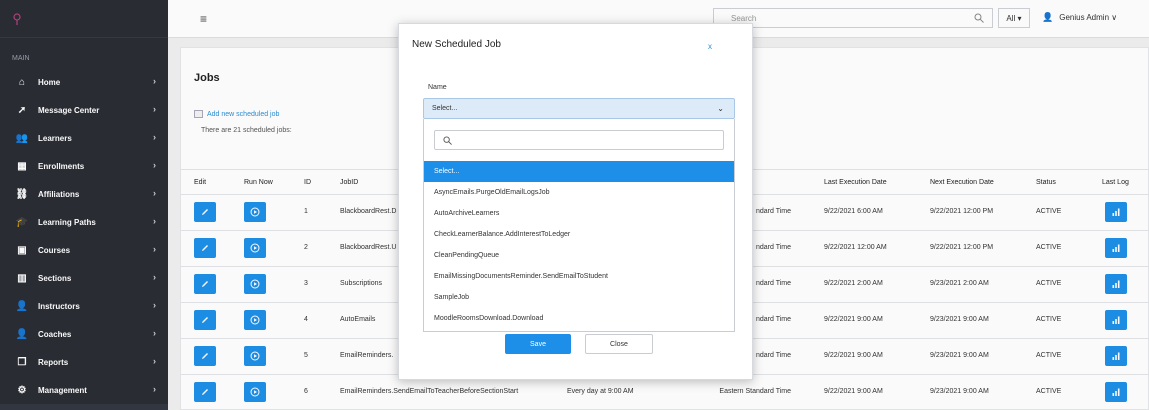 The height and width of the screenshot is (410, 1149). I want to click on col-jobid: JobID, so click(349, 182).